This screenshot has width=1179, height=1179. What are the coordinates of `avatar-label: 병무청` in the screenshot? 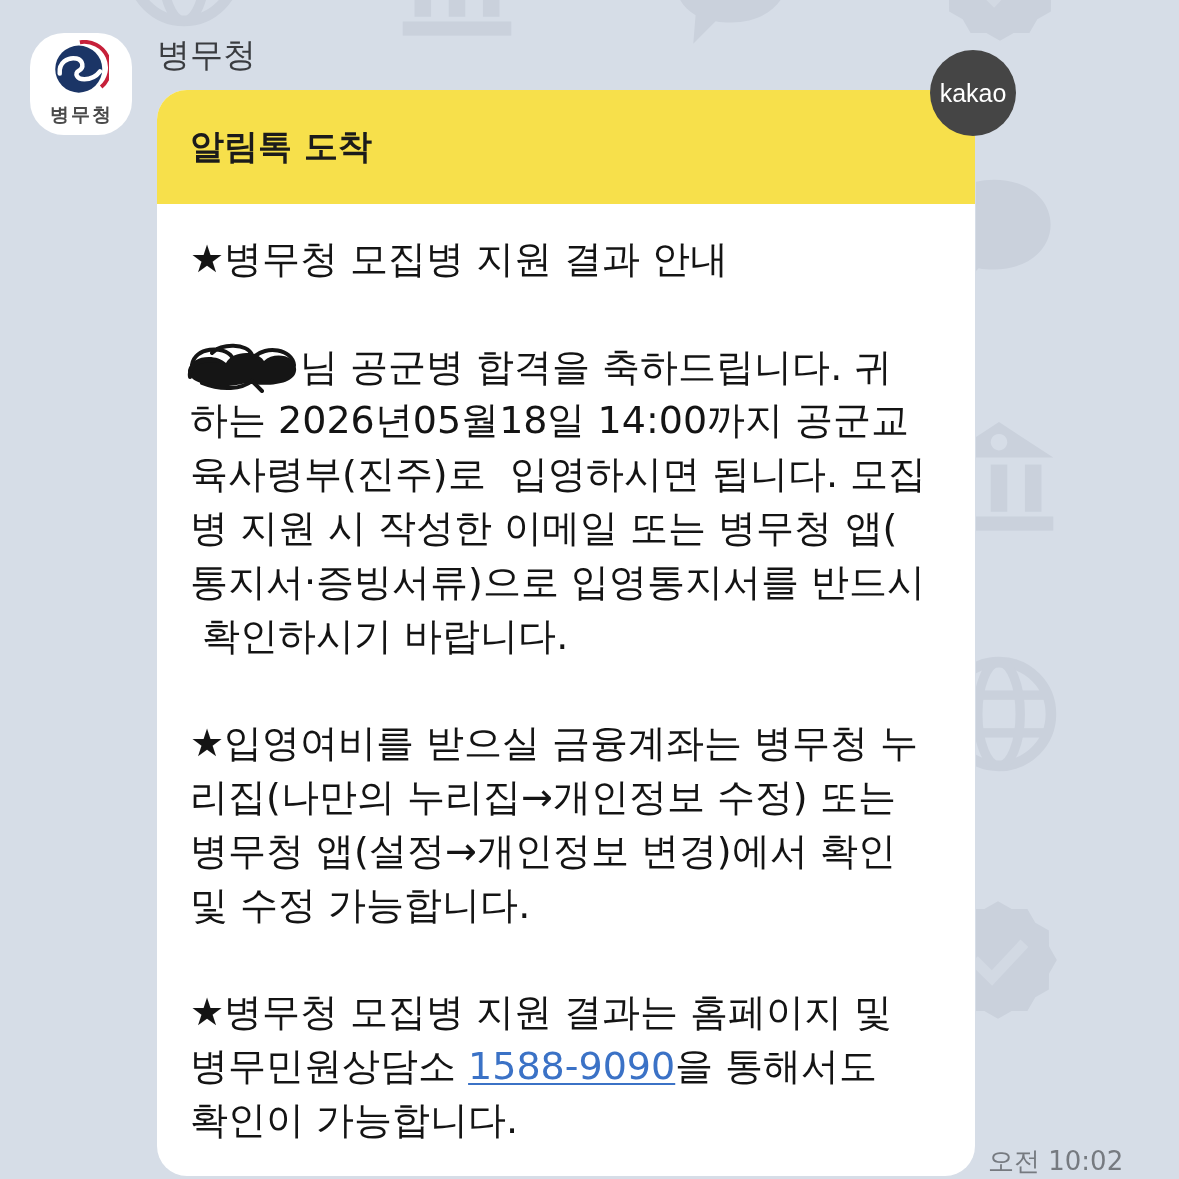 It's located at (81, 114).